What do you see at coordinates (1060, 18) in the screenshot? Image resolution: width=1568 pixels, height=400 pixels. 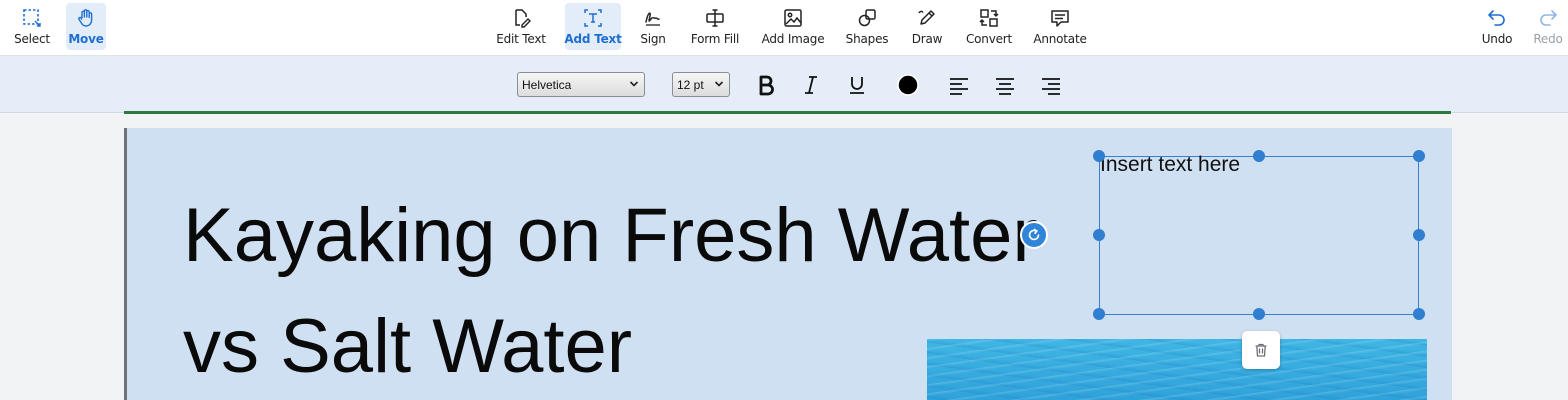 I see `comment-icon` at bounding box center [1060, 18].